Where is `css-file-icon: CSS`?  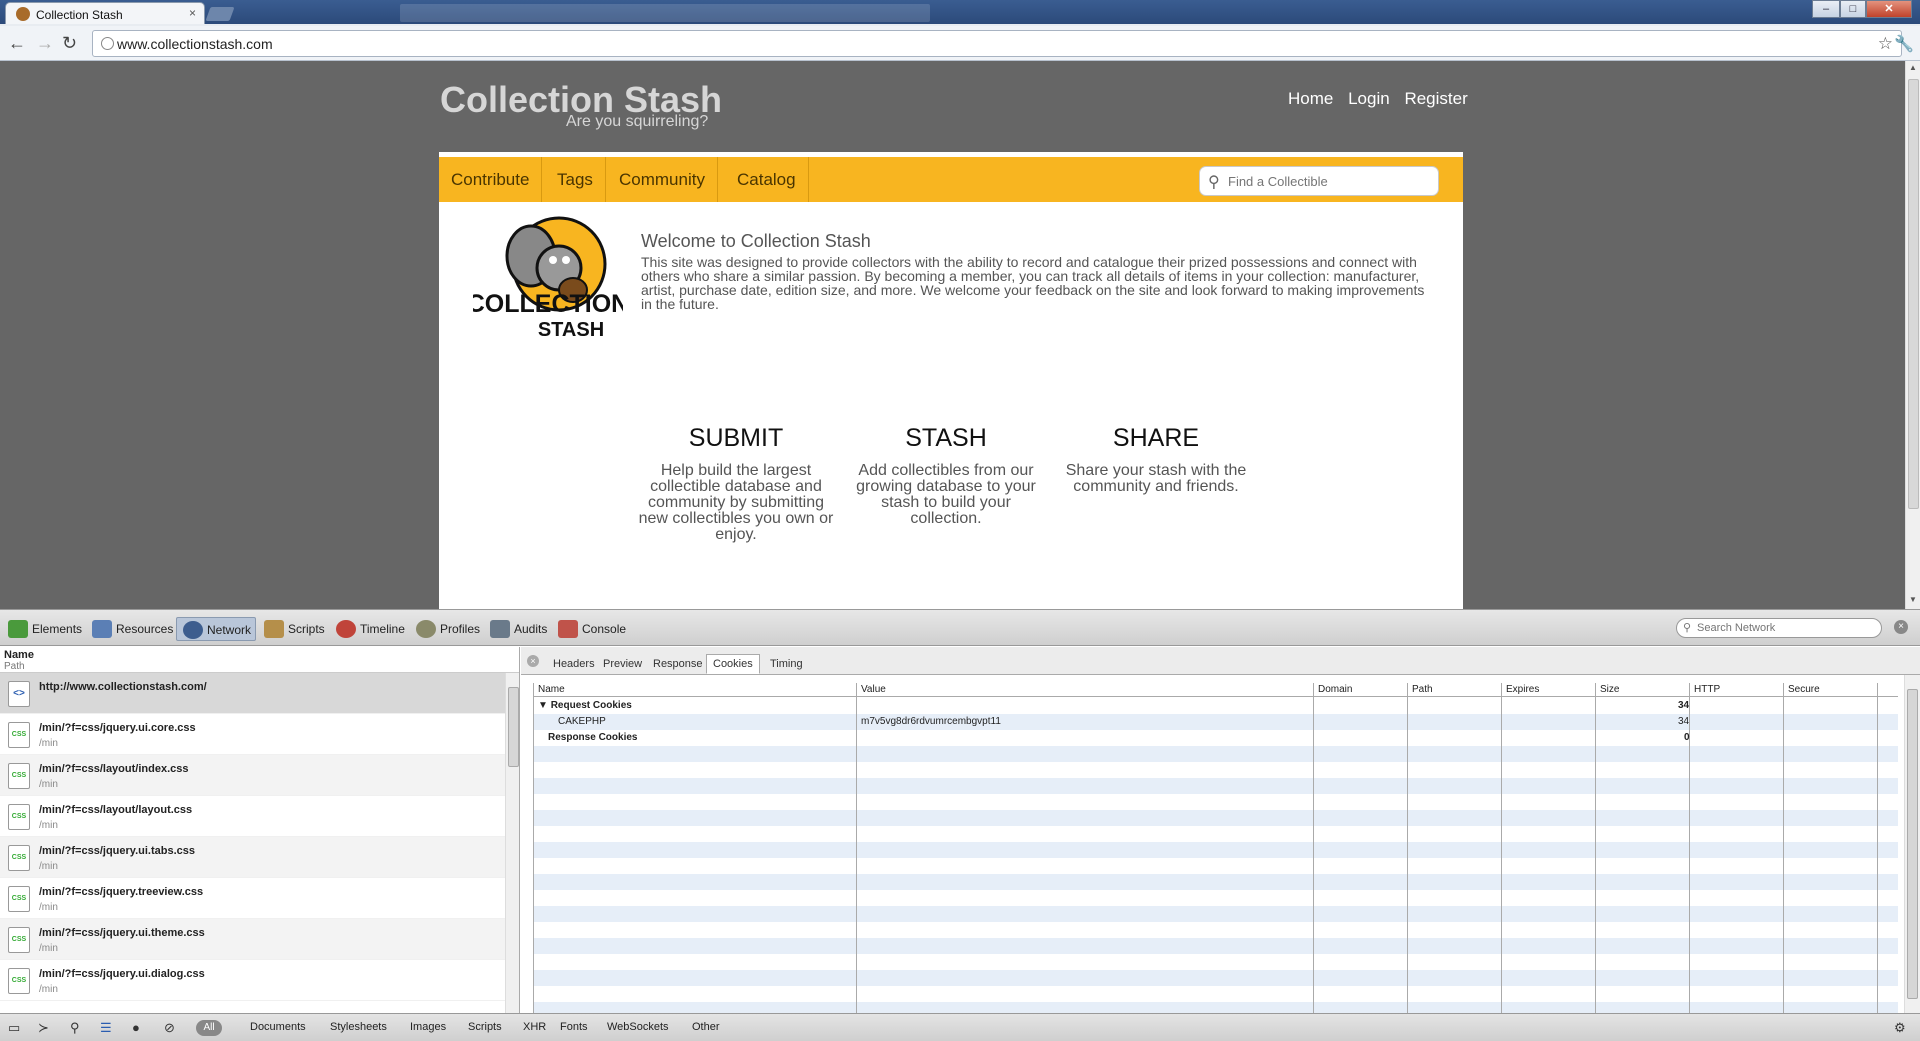
css-file-icon: CSS is located at coordinates (19, 817).